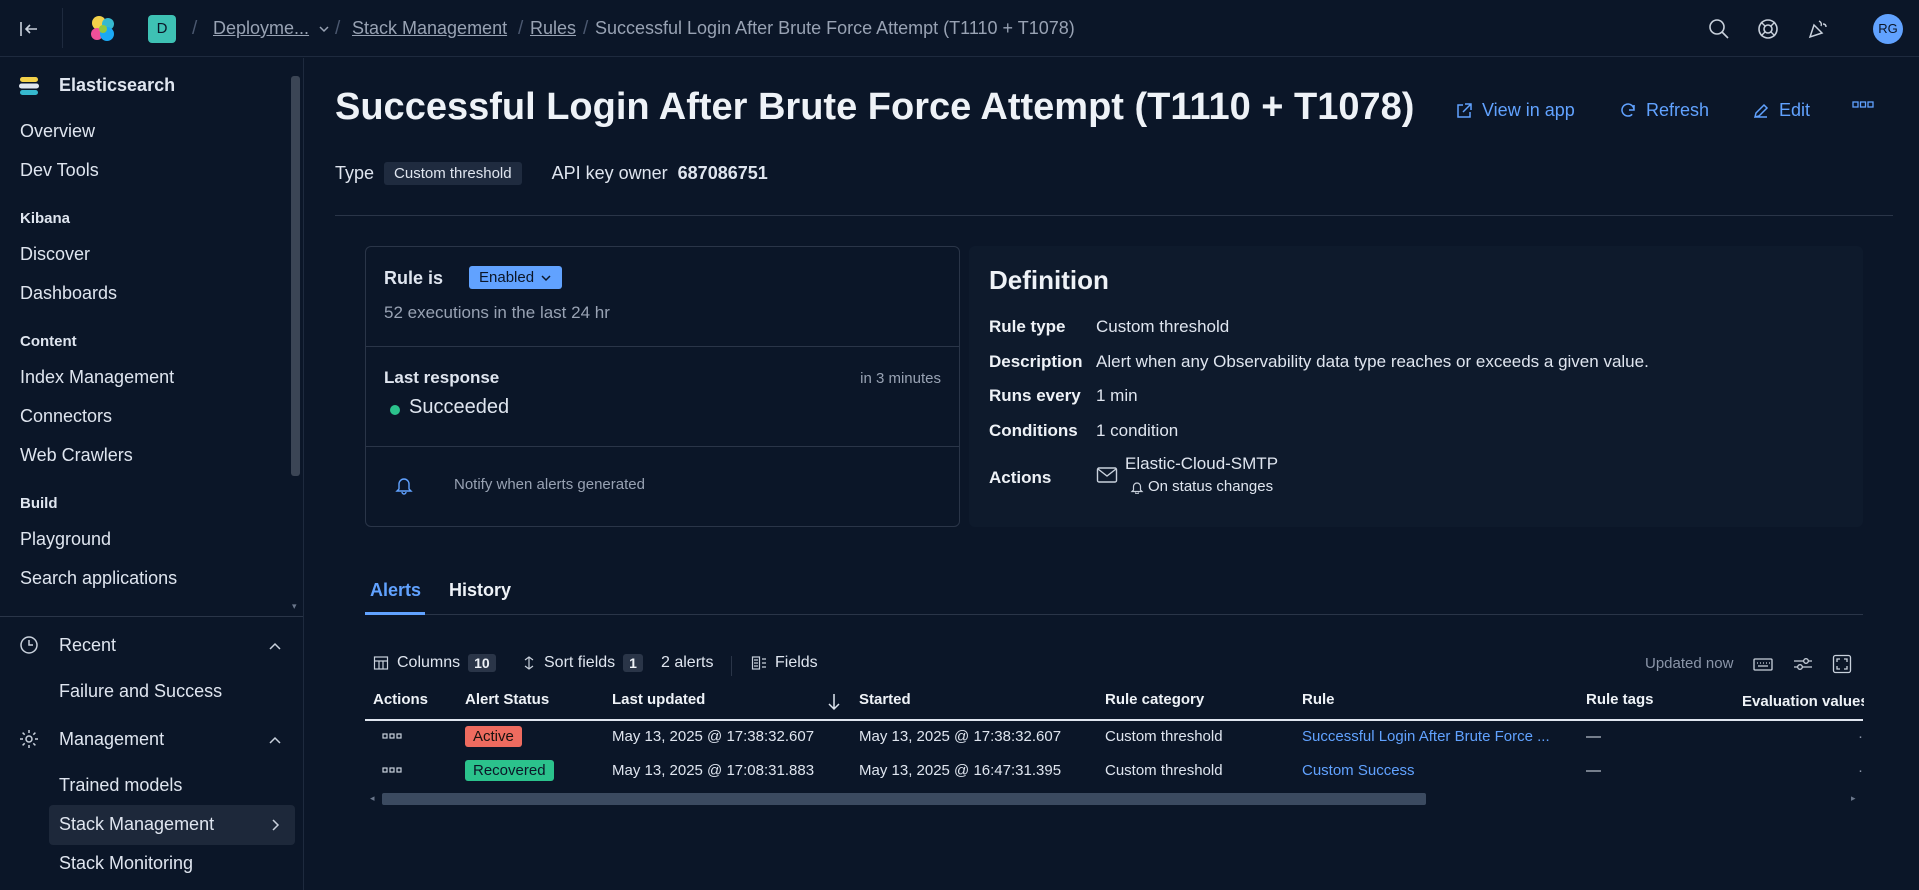  Describe the element at coordinates (395, 590) in the screenshot. I see `tab-alerts: Alerts` at that location.